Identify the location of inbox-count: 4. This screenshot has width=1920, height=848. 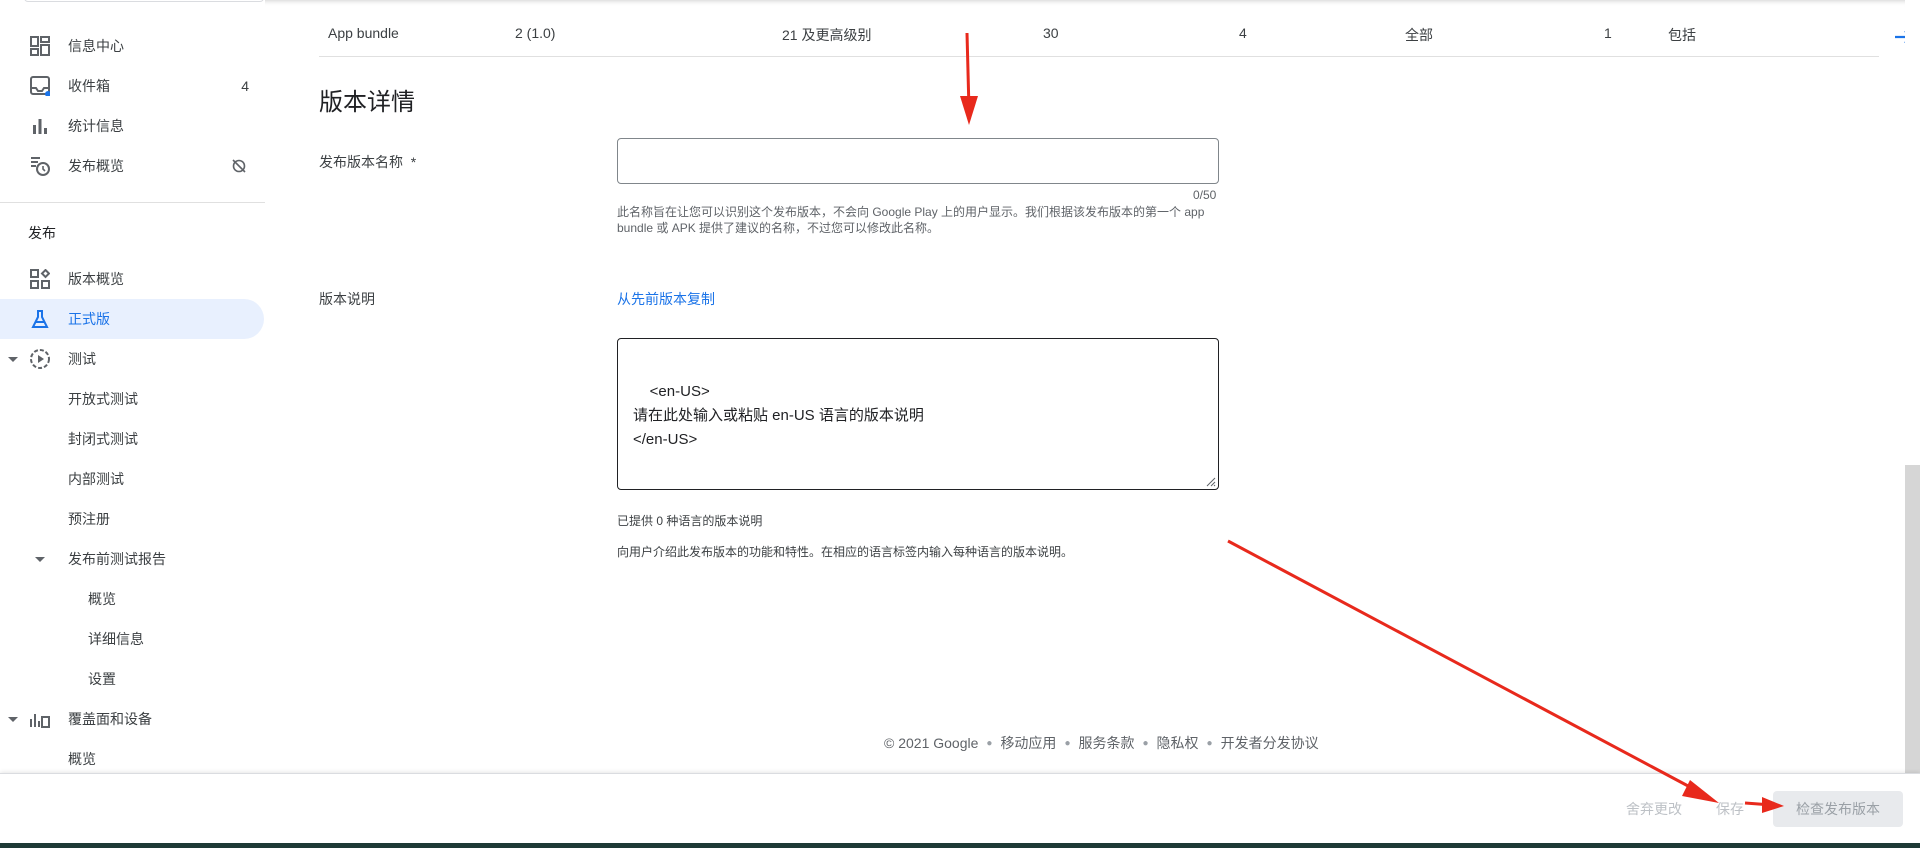
(245, 86).